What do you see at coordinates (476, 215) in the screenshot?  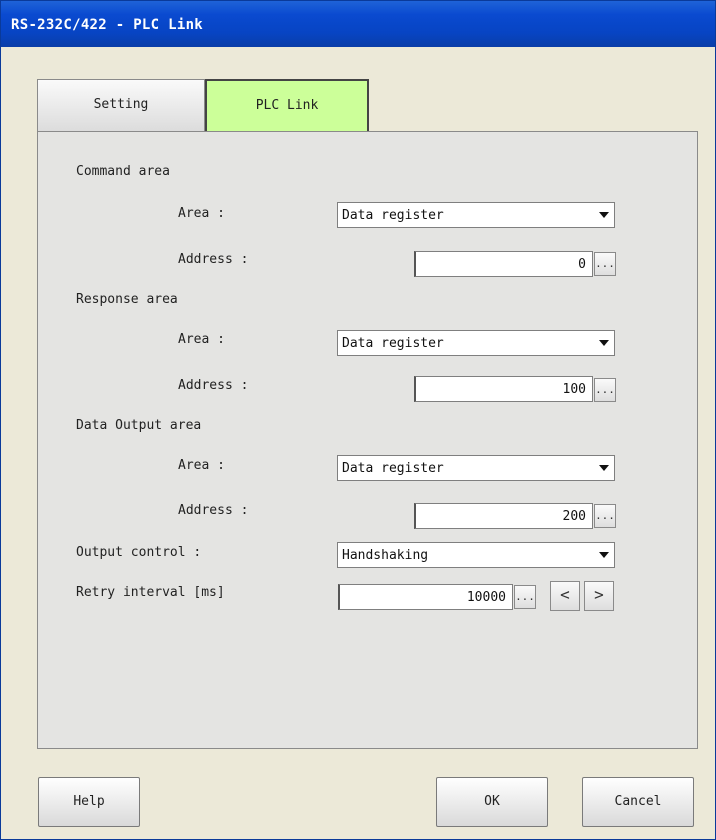 I see `command-area-dropdown: Data register` at bounding box center [476, 215].